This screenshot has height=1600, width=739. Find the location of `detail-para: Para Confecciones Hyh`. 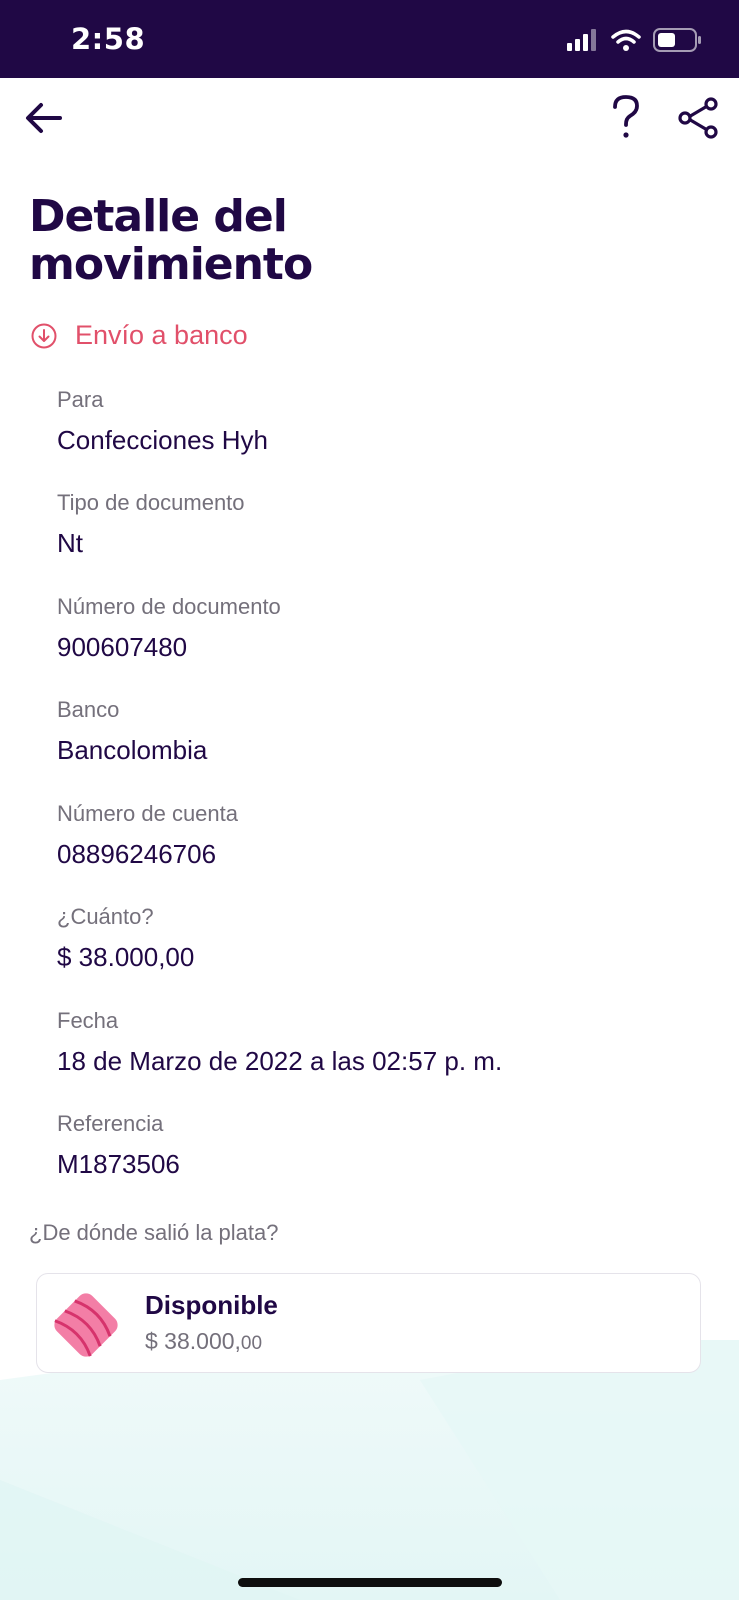

detail-para: Para Confecciones Hyh is located at coordinates (377, 421).